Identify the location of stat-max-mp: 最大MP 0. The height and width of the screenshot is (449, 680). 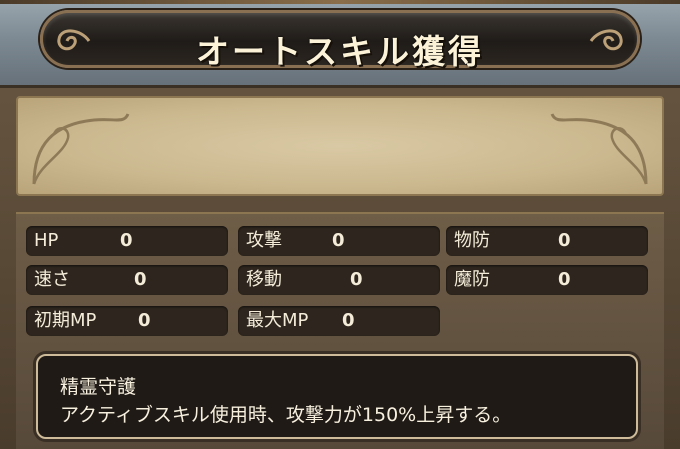
(339, 321).